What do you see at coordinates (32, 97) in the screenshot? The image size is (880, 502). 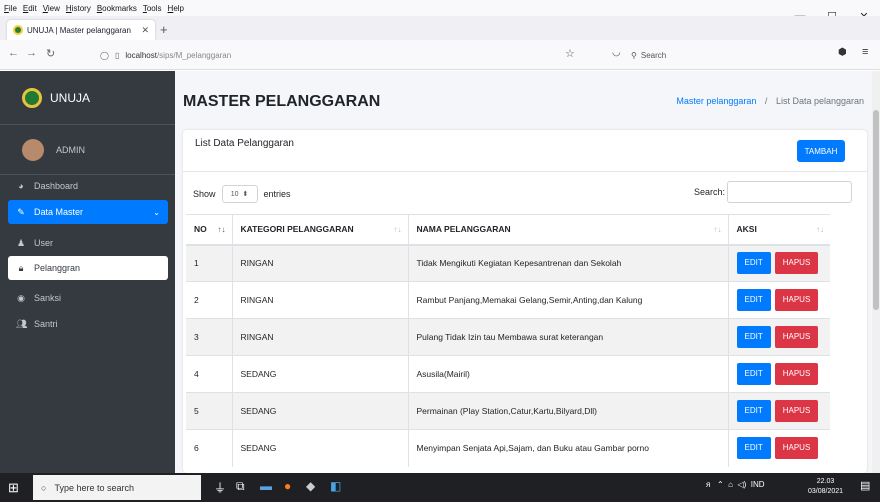 I see `unuja-logo-icon` at bounding box center [32, 97].